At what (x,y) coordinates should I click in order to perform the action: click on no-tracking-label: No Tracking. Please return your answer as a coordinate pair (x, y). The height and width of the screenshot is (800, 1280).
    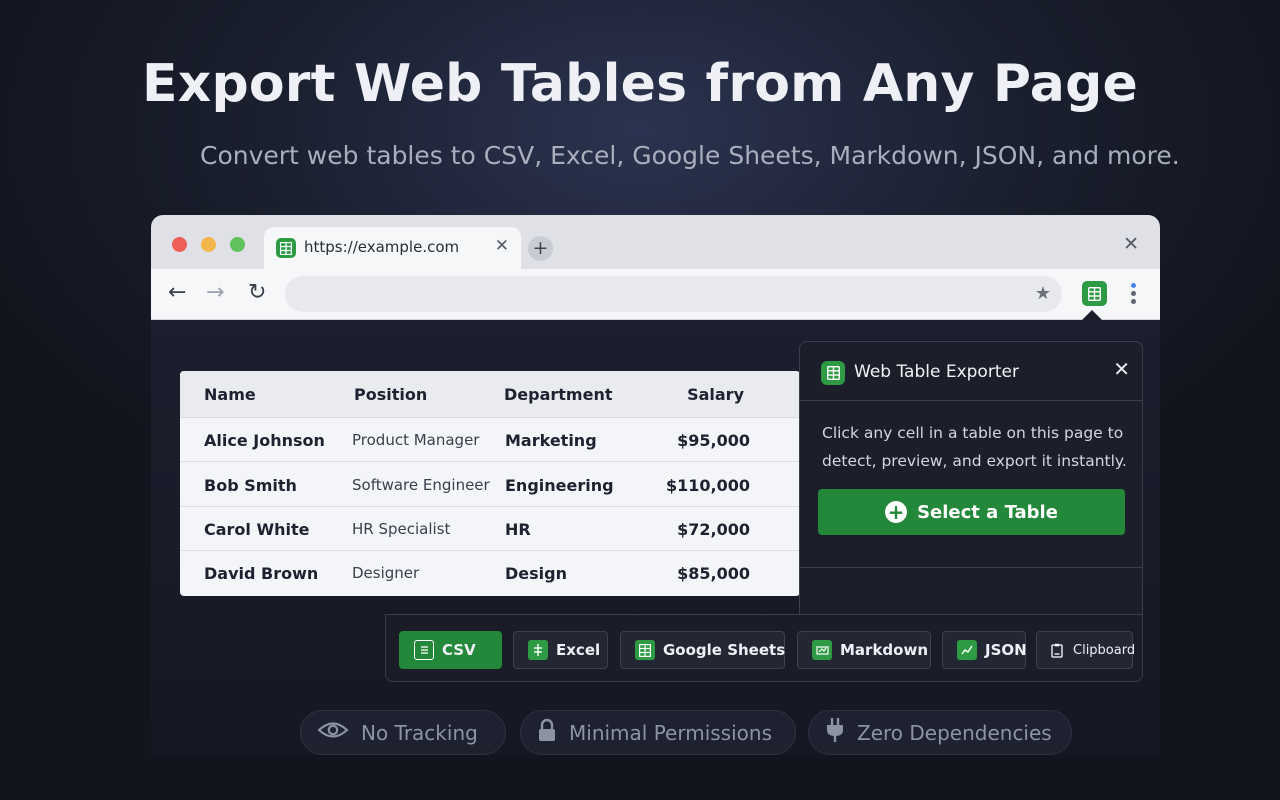
    Looking at the image, I should click on (419, 732).